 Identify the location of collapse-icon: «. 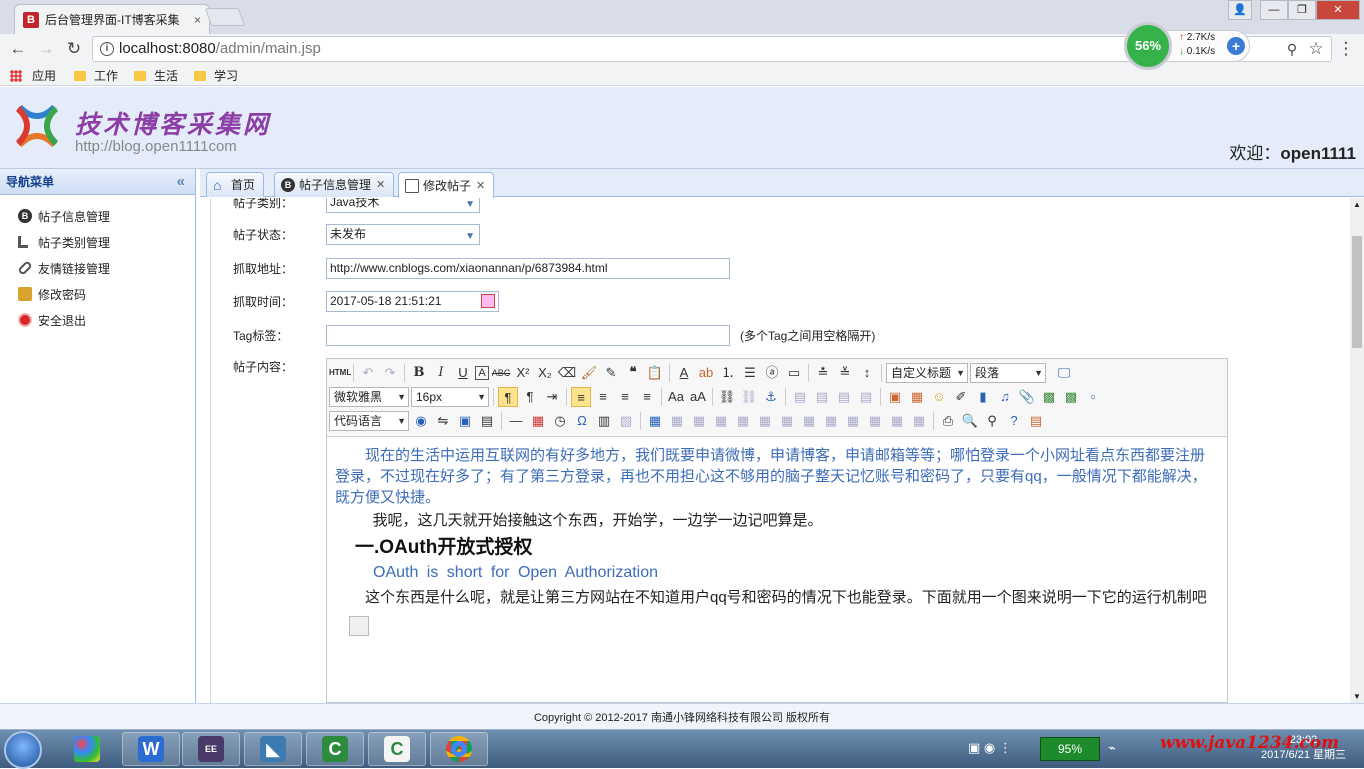
(181, 182).